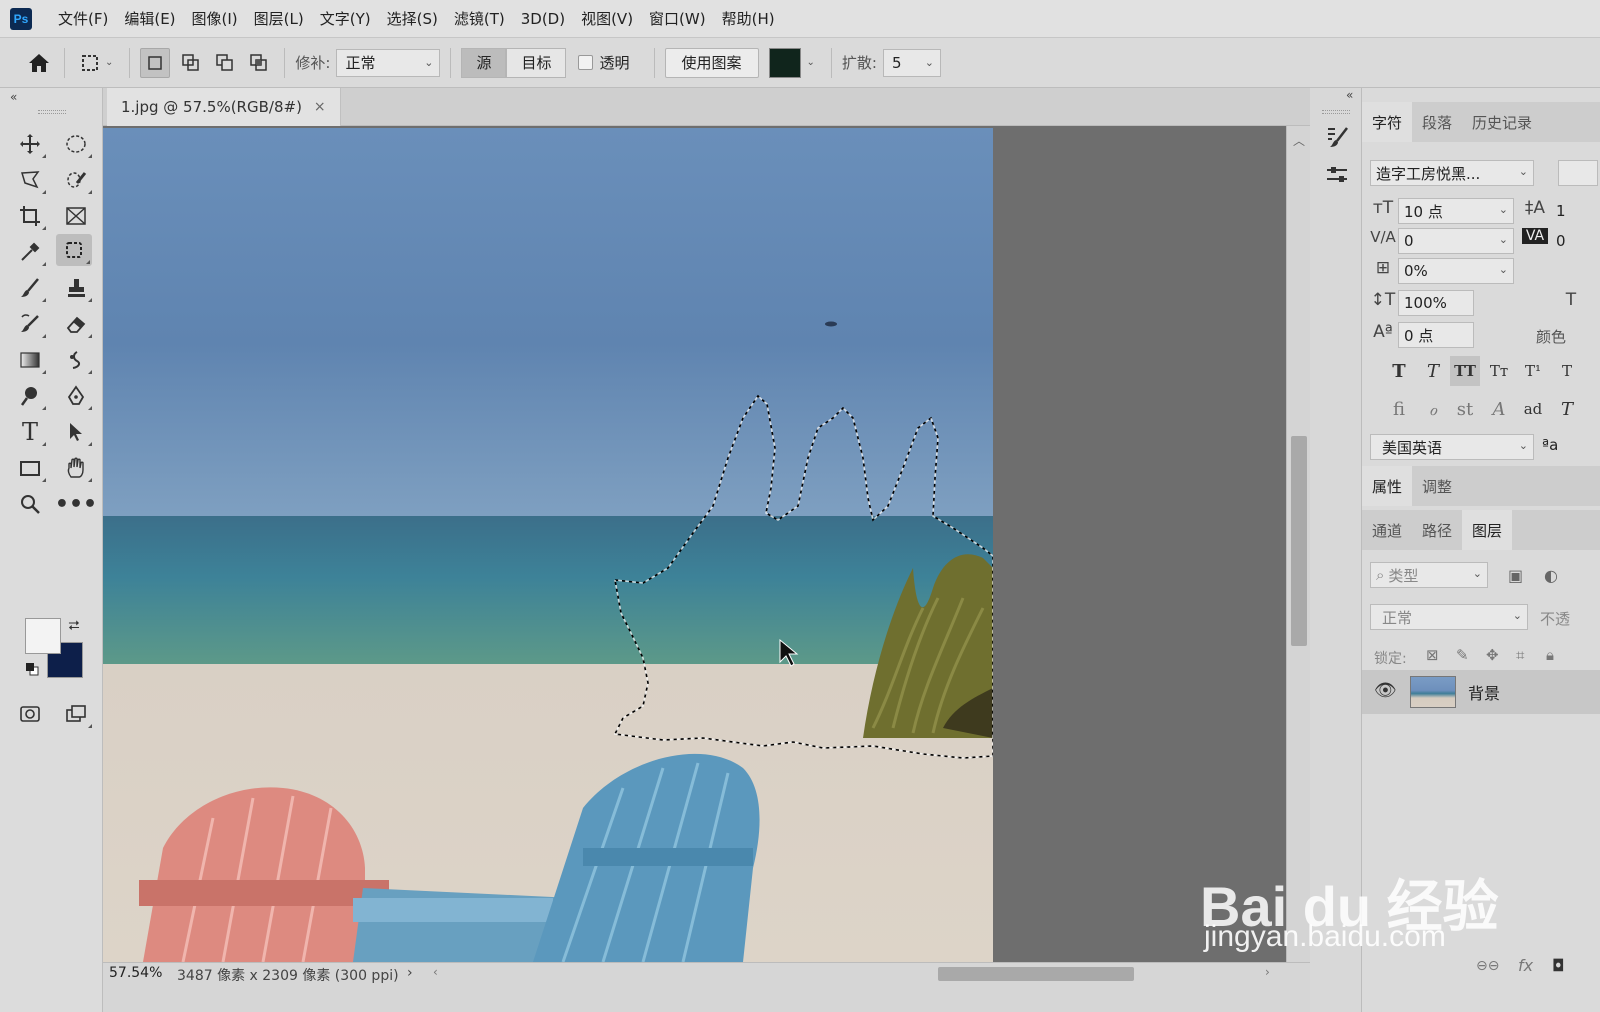  I want to click on menu-help: 帮助(H), so click(748, 19).